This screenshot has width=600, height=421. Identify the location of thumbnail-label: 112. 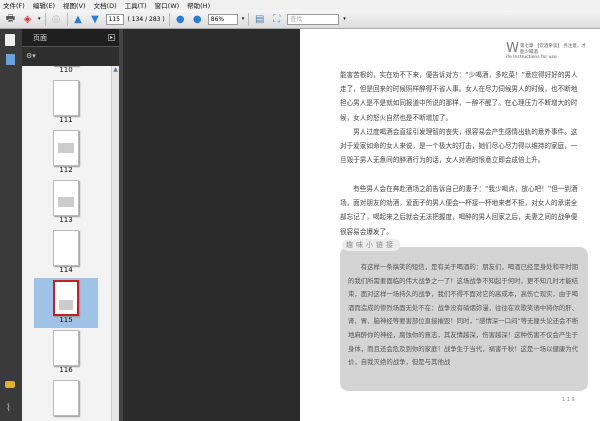
(66, 170).